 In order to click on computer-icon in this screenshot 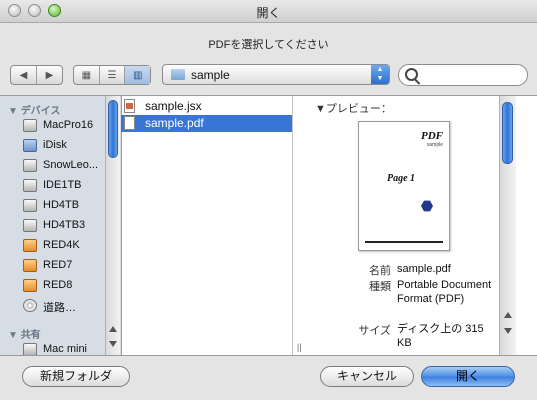, I will do `click(30, 349)`.